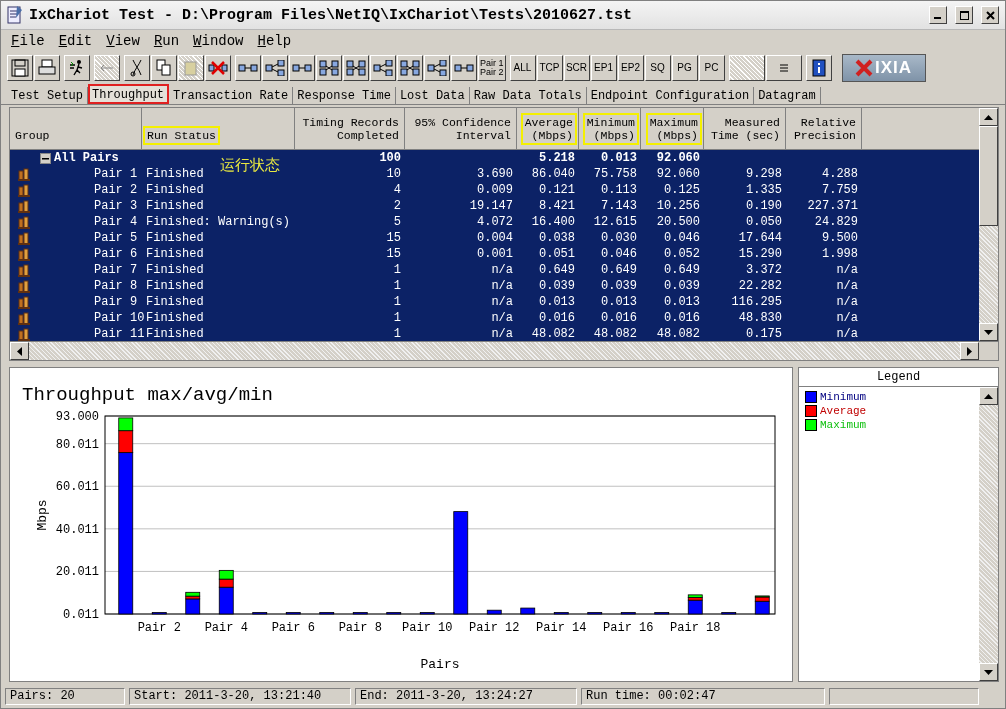 The height and width of the screenshot is (709, 1006). What do you see at coordinates (883, 68) in the screenshot?
I see `logo: IXIA` at bounding box center [883, 68].